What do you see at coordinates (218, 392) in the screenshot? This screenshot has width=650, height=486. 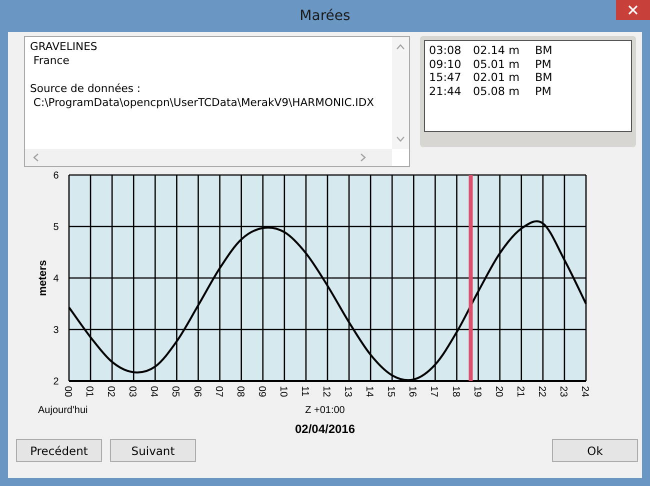 I see `axis-tick-label: 07` at bounding box center [218, 392].